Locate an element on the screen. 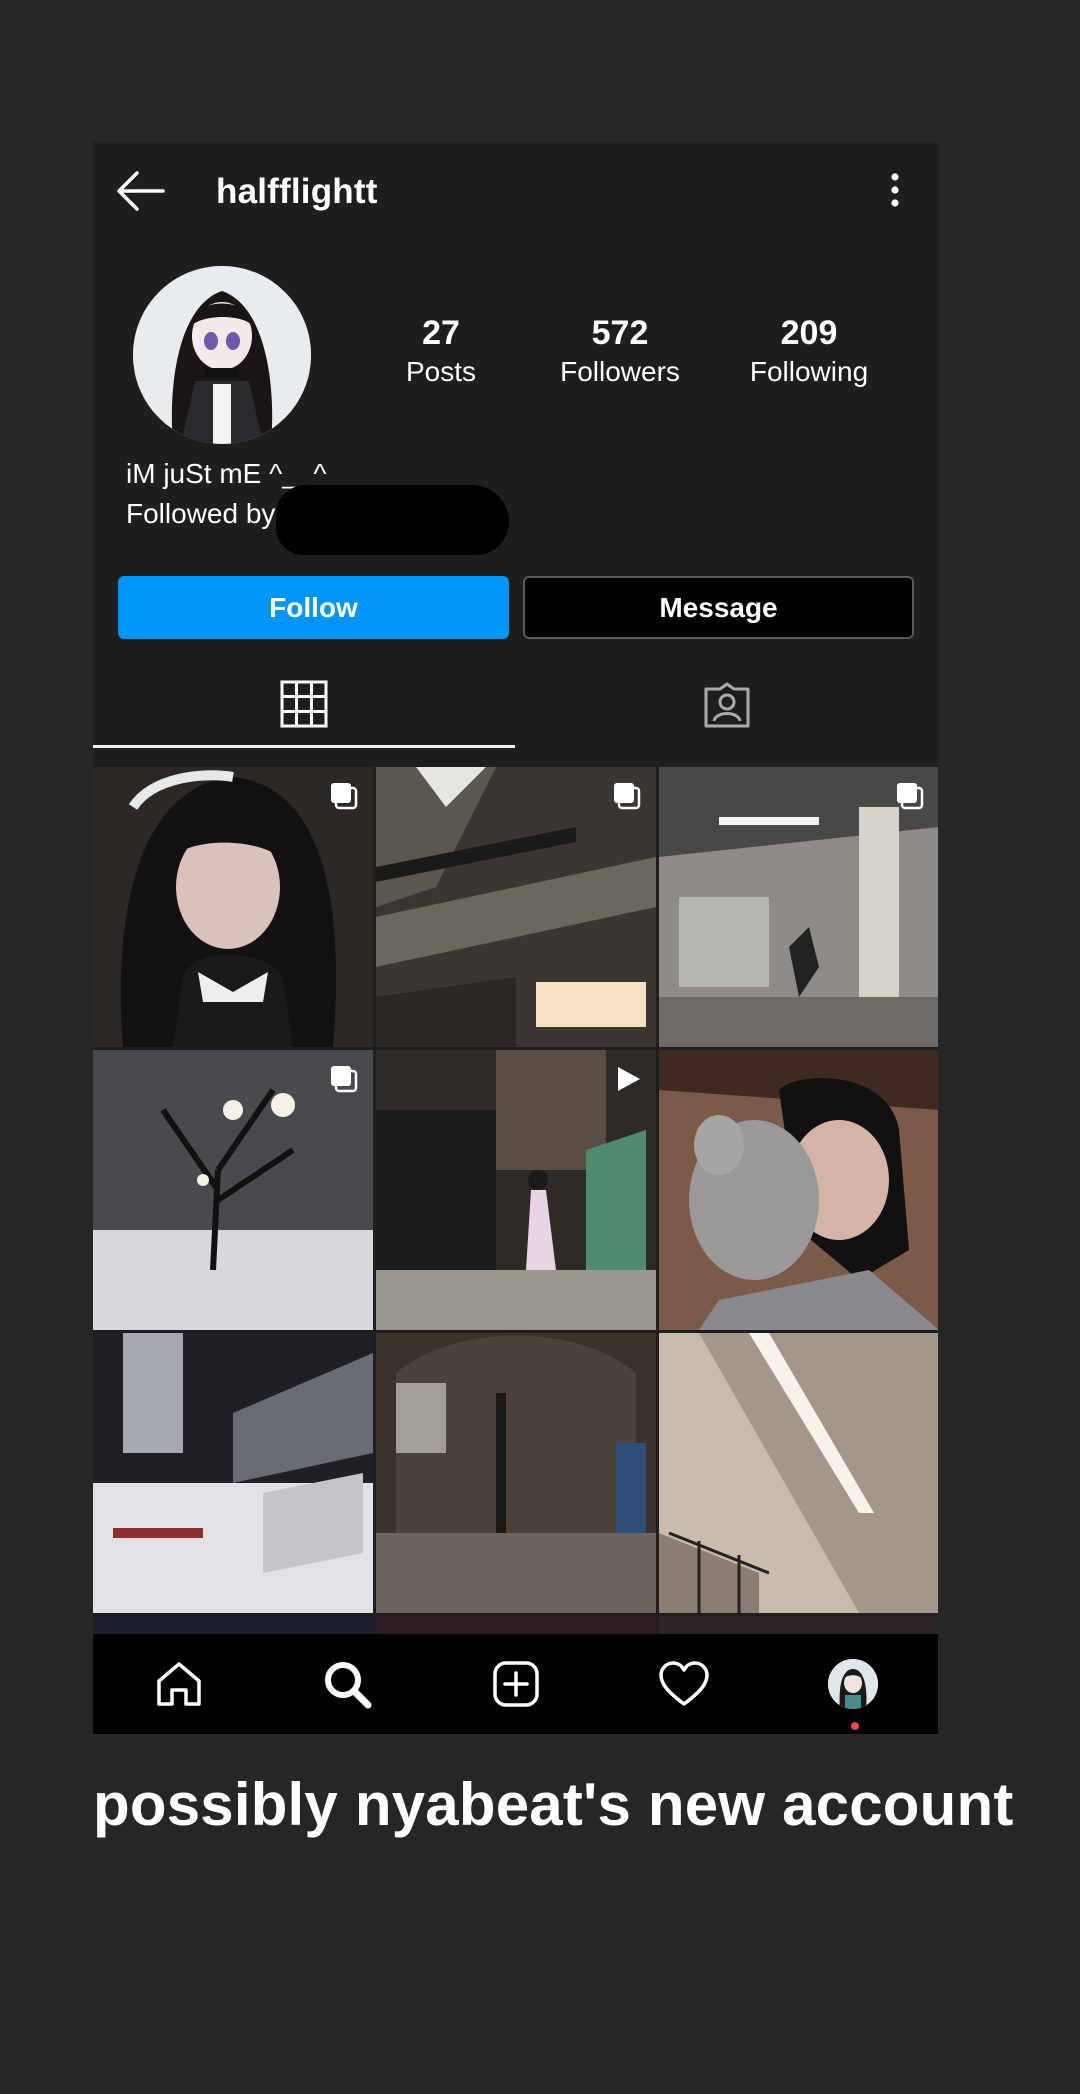 Image resolution: width=1080 pixels, height=2094 pixels. caption-text: possibly nyabeat's new account is located at coordinates (553, 1804).